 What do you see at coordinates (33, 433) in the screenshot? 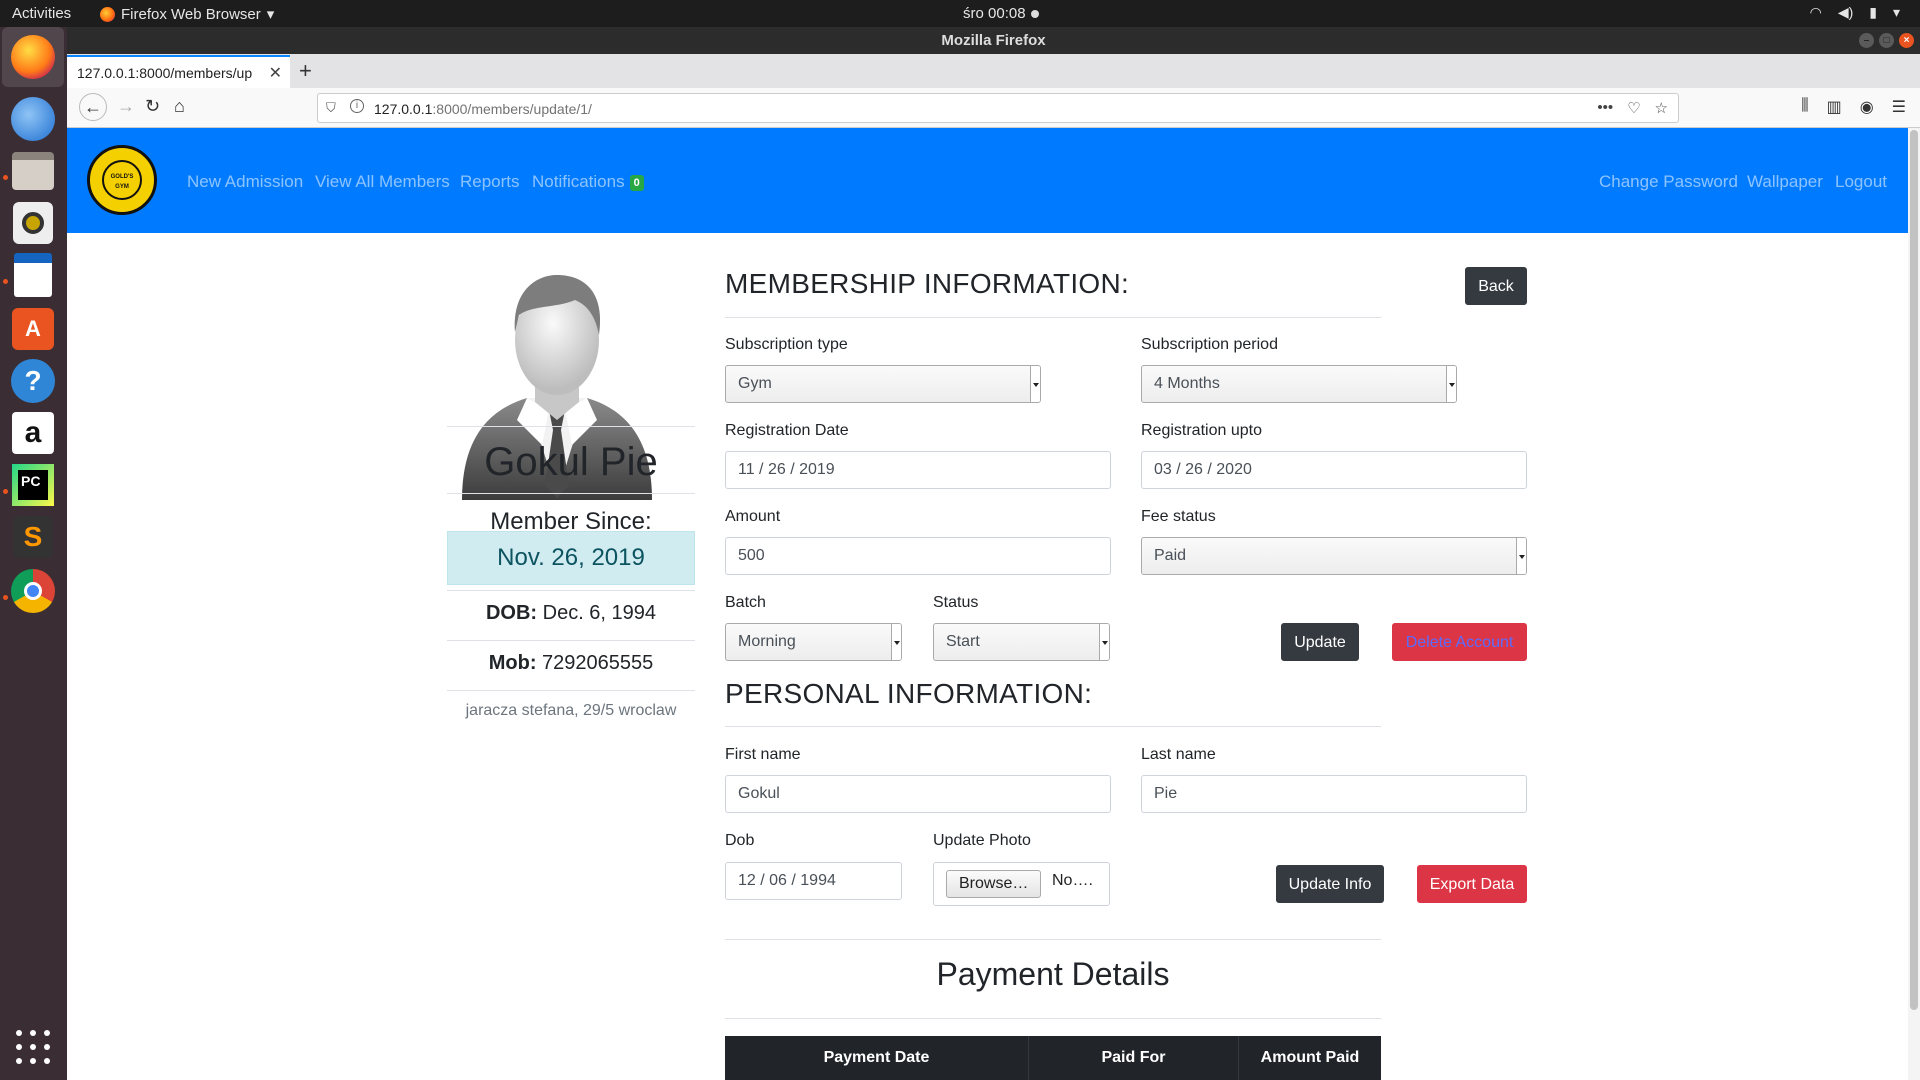
I see `dock-amazon: a` at bounding box center [33, 433].